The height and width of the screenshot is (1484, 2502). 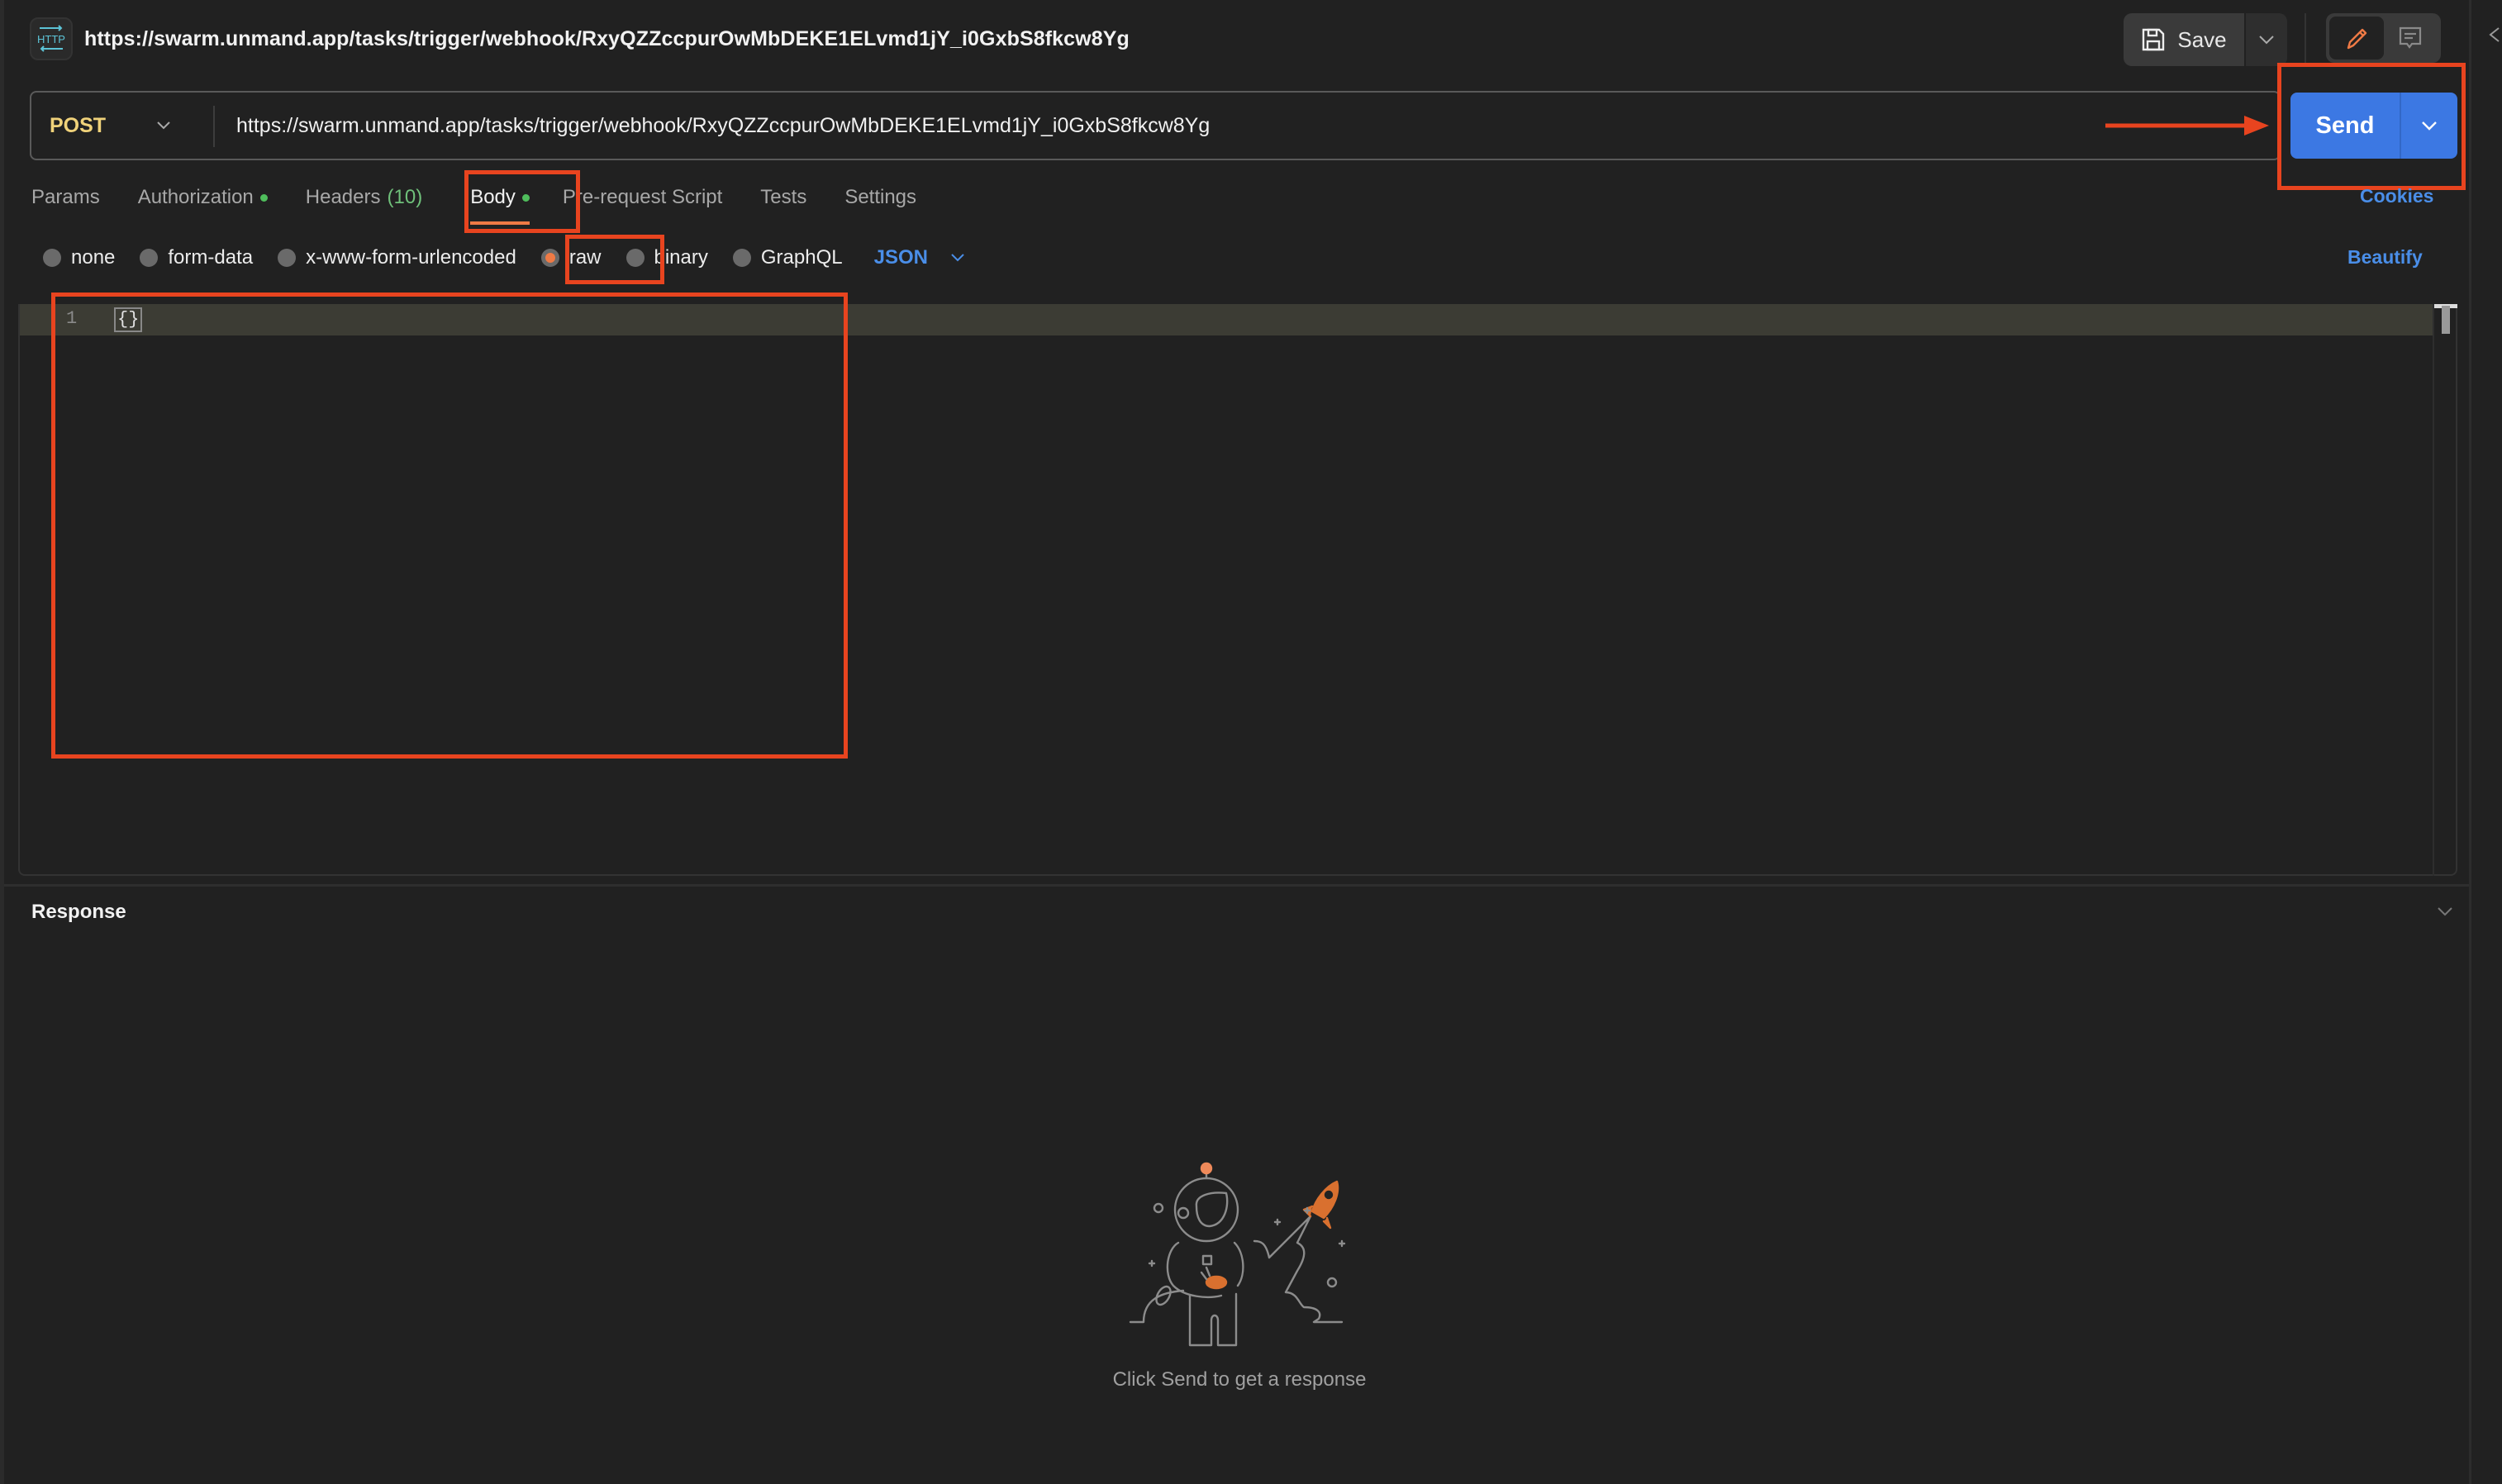 What do you see at coordinates (2345, 126) in the screenshot?
I see `send-button: Send` at bounding box center [2345, 126].